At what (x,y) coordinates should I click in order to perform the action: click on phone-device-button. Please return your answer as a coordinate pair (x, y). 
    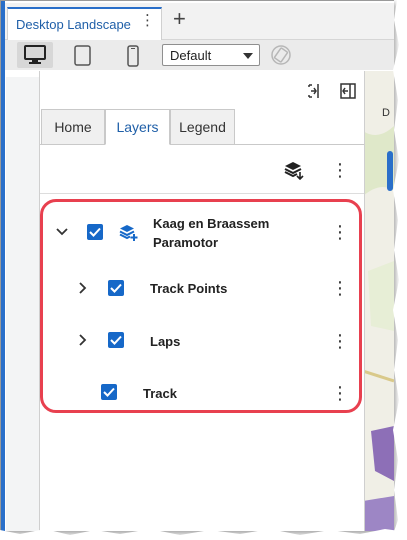
    Looking at the image, I should click on (133, 55).